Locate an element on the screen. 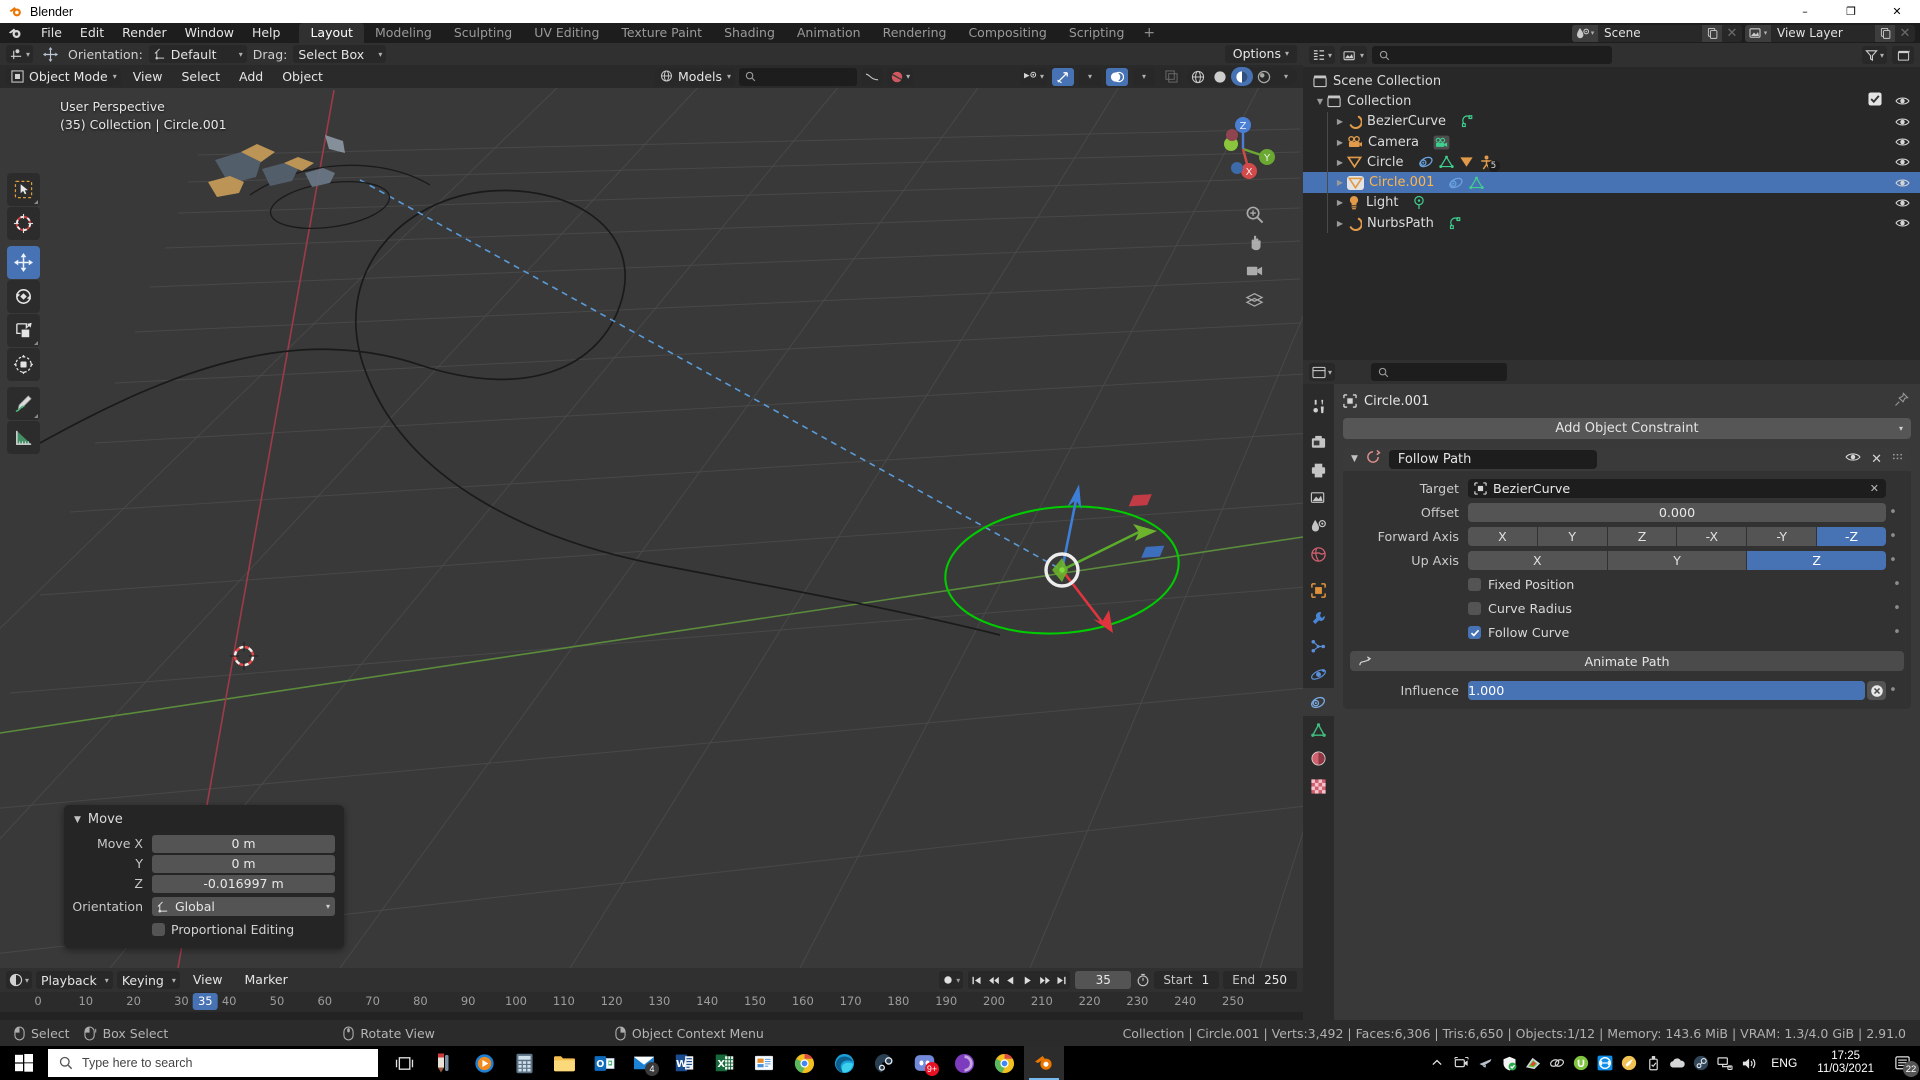  move-z-row: Z -0.016997 m is located at coordinates (204, 883).